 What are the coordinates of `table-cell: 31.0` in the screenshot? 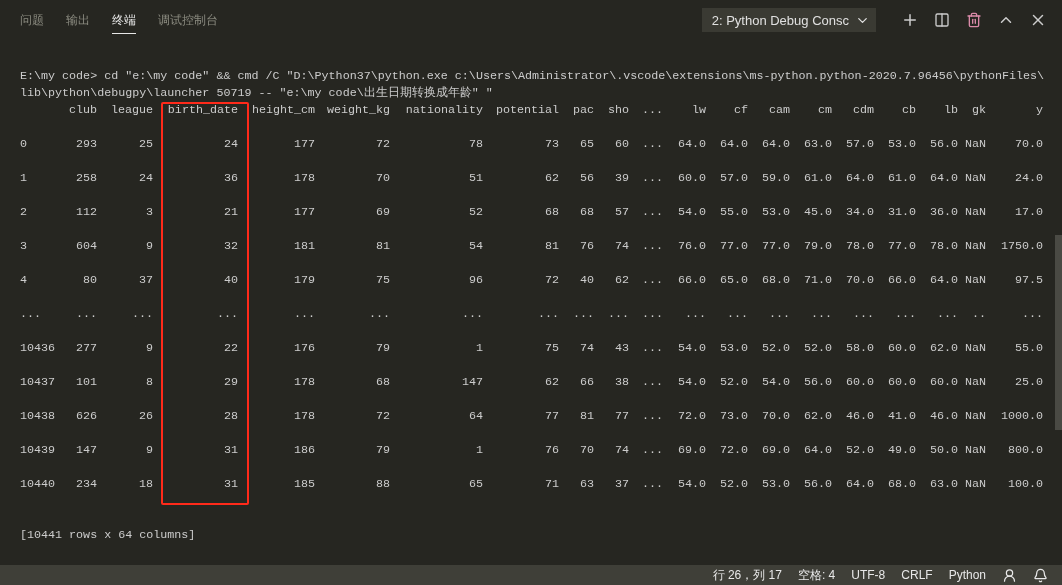 It's located at (901, 212).